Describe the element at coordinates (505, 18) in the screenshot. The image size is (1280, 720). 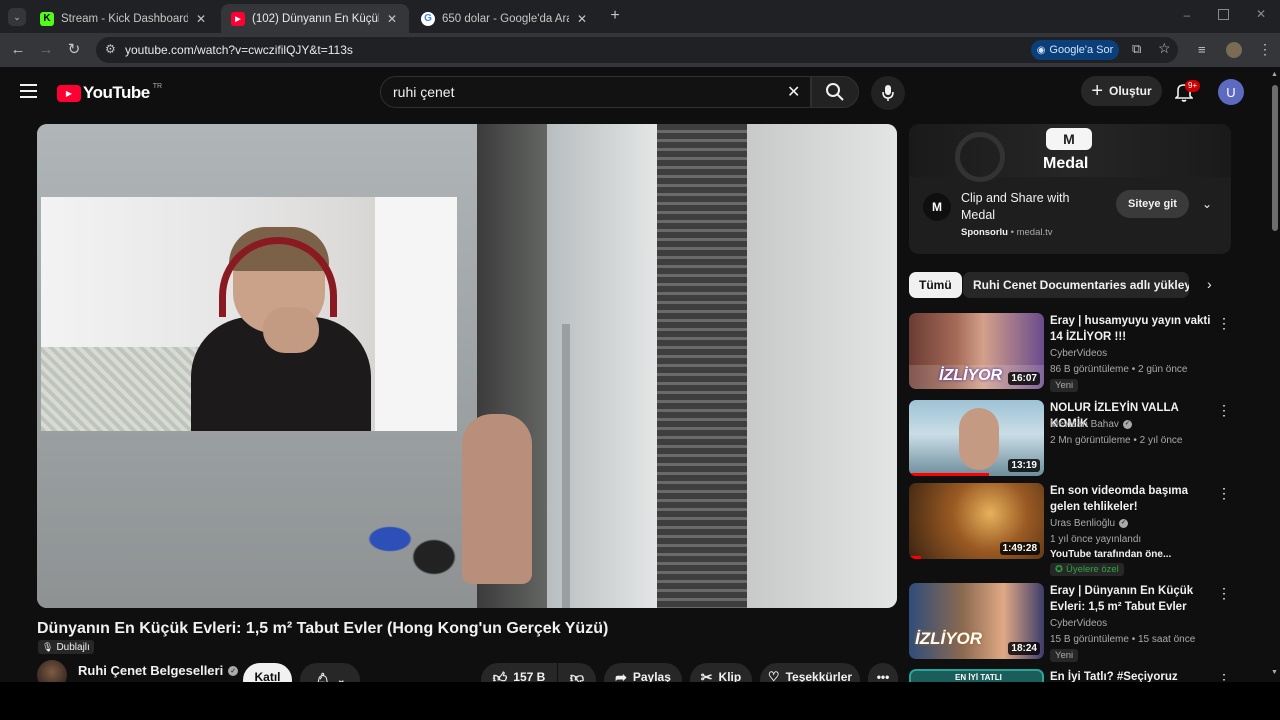
I see `tab-google: G 650 dolar - Google'da Ara ✕` at that location.